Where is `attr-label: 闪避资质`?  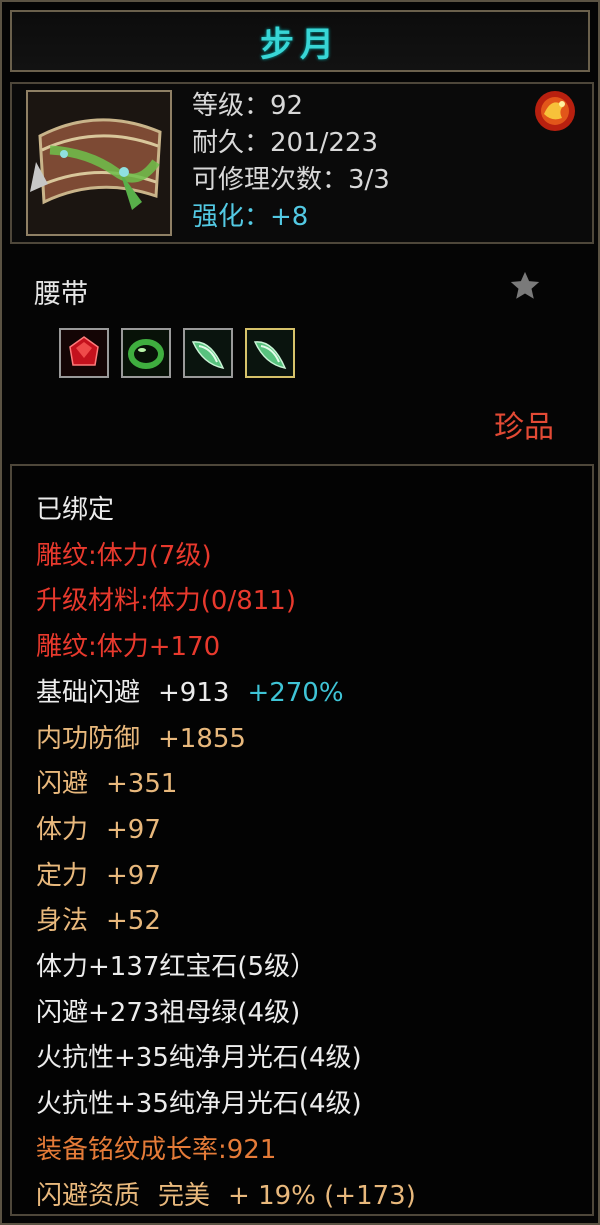 attr-label: 闪避资质 is located at coordinates (88, 1195).